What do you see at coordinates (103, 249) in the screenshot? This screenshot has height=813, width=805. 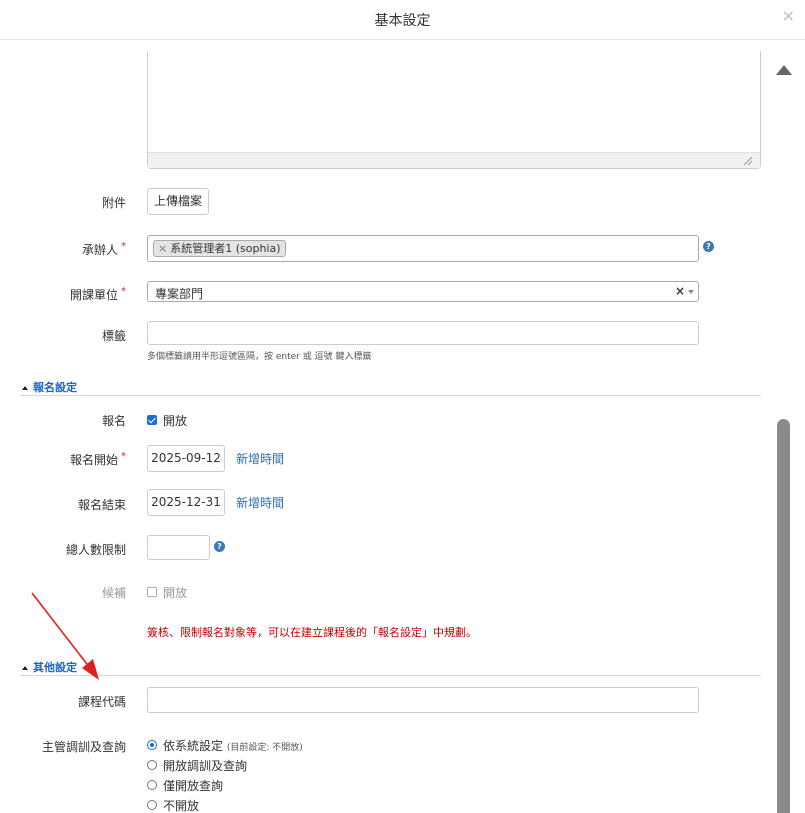 I see `organizer-label: 承辦人 *` at bounding box center [103, 249].